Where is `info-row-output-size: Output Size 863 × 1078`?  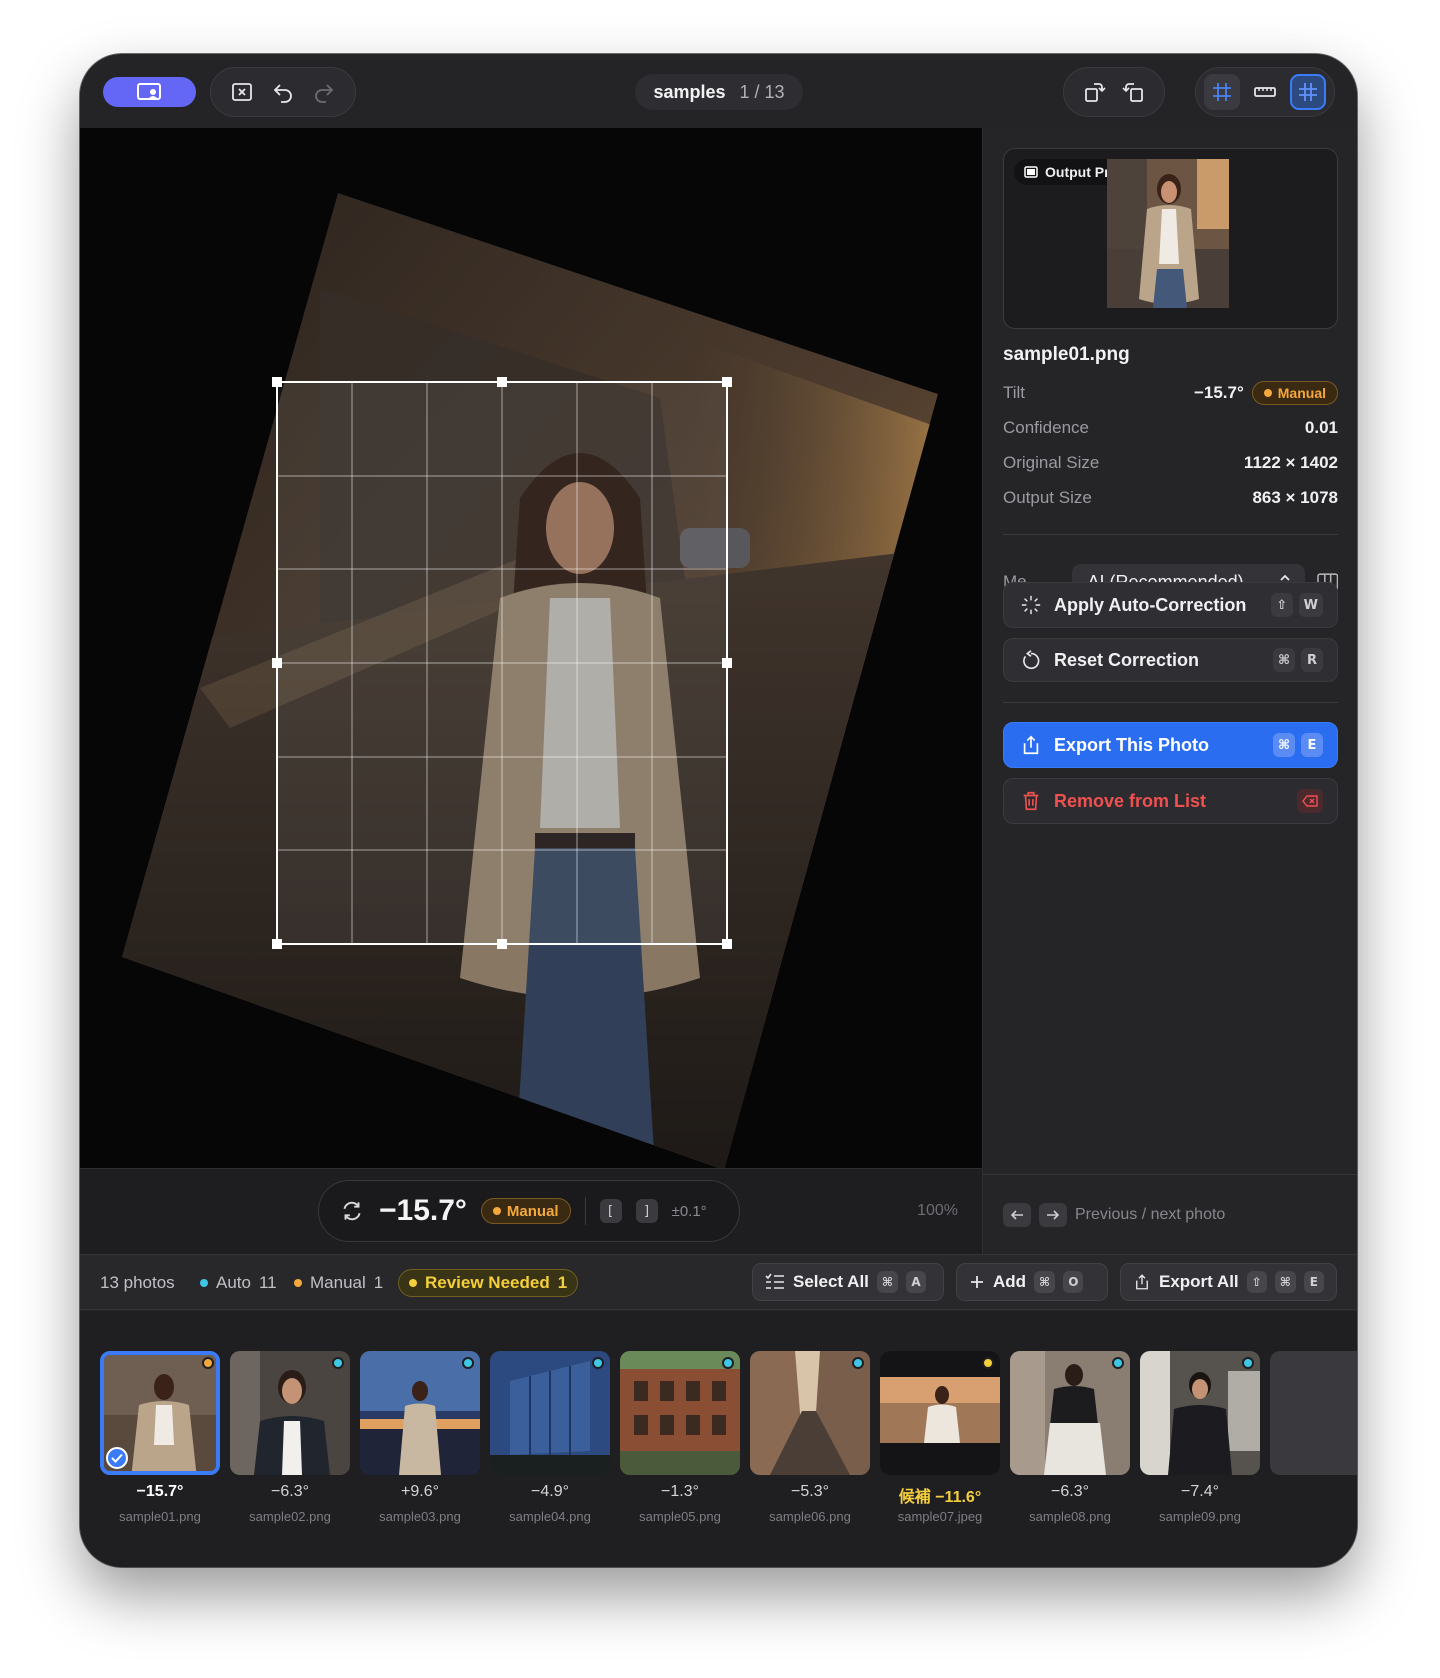 info-row-output-size: Output Size 863 × 1078 is located at coordinates (1170, 498).